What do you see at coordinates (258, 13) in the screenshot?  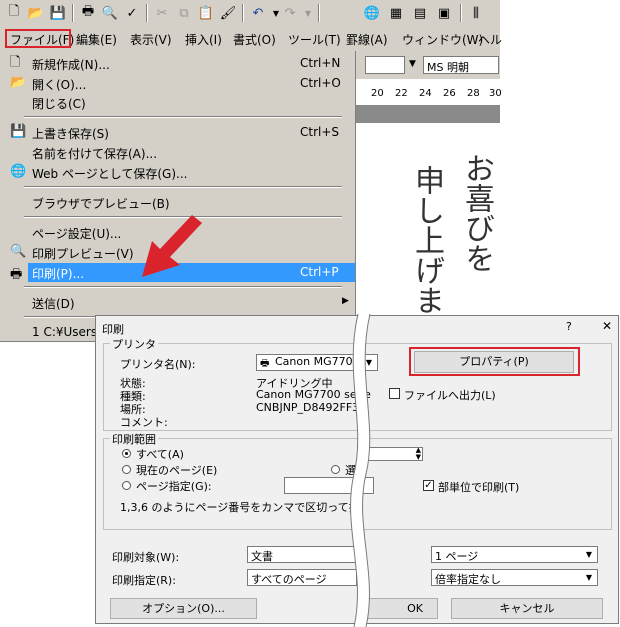 I see `undo-icon: ↶` at bounding box center [258, 13].